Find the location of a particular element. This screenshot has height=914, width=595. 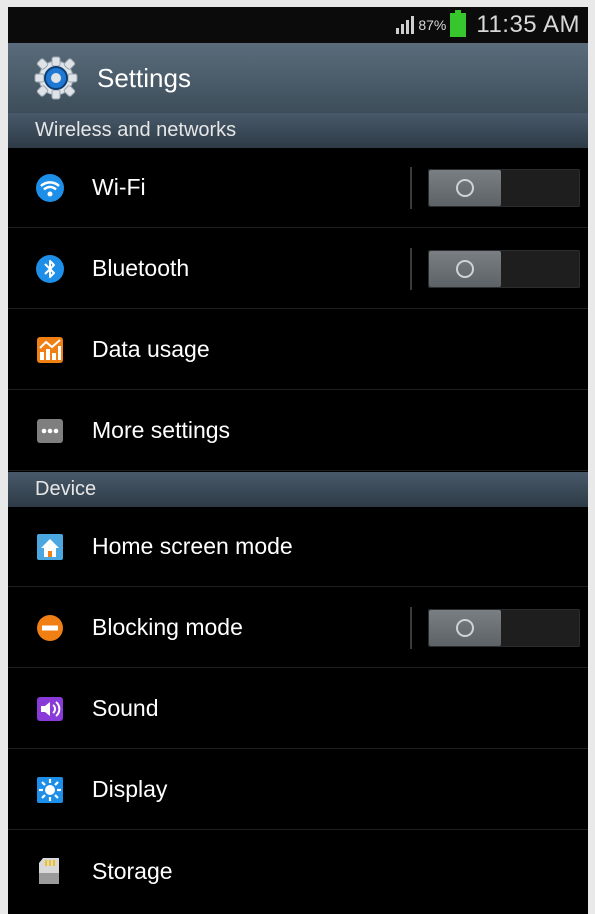

wifi-toggle is located at coordinates (504, 188).